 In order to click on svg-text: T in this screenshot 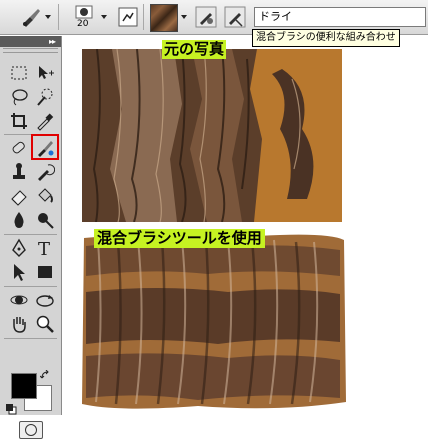, I will do `click(44, 248)`.